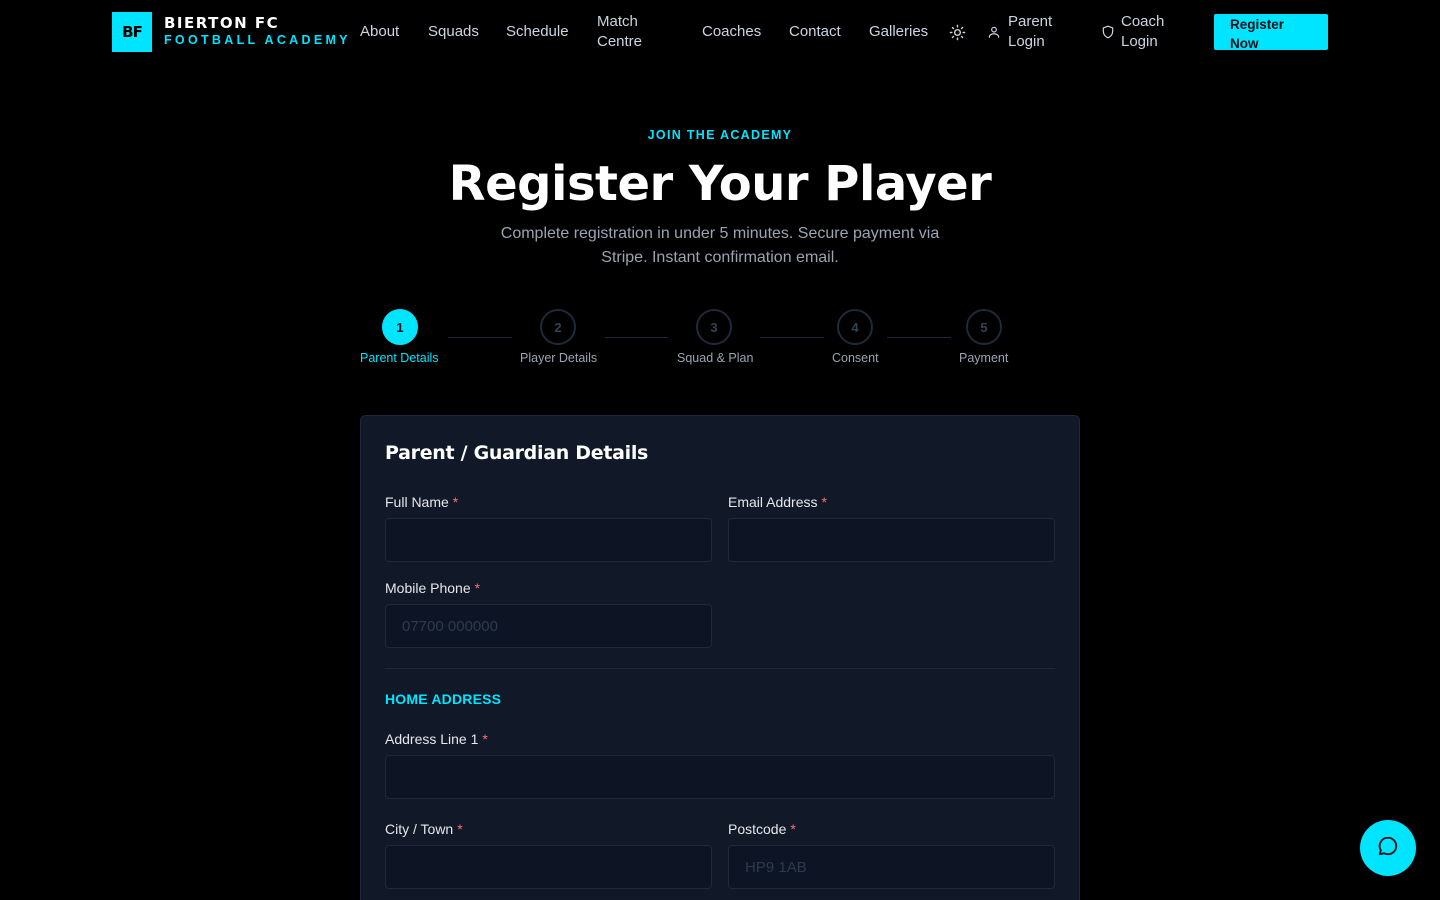 The width and height of the screenshot is (1440, 900). I want to click on step-2-indicator: 2, so click(558, 327).